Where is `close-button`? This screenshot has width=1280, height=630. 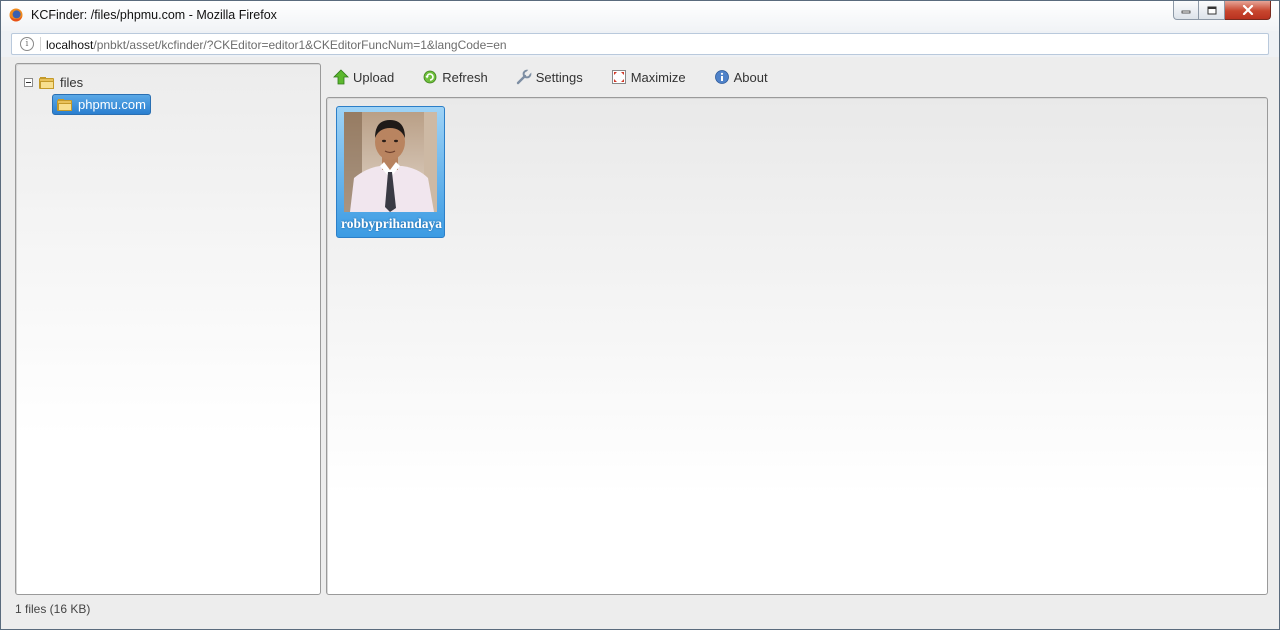 close-button is located at coordinates (1248, 10).